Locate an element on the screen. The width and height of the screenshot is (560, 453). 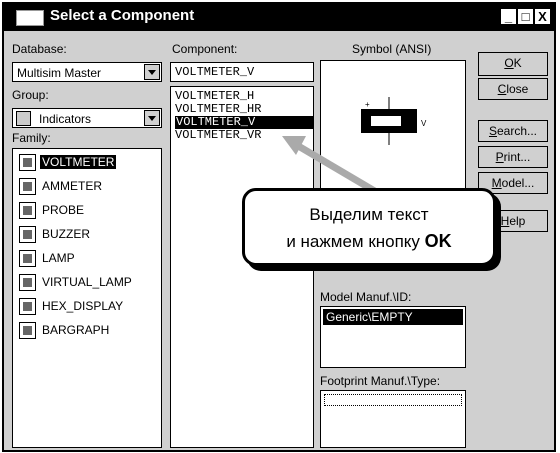
ok-button: OK is located at coordinates (513, 64).